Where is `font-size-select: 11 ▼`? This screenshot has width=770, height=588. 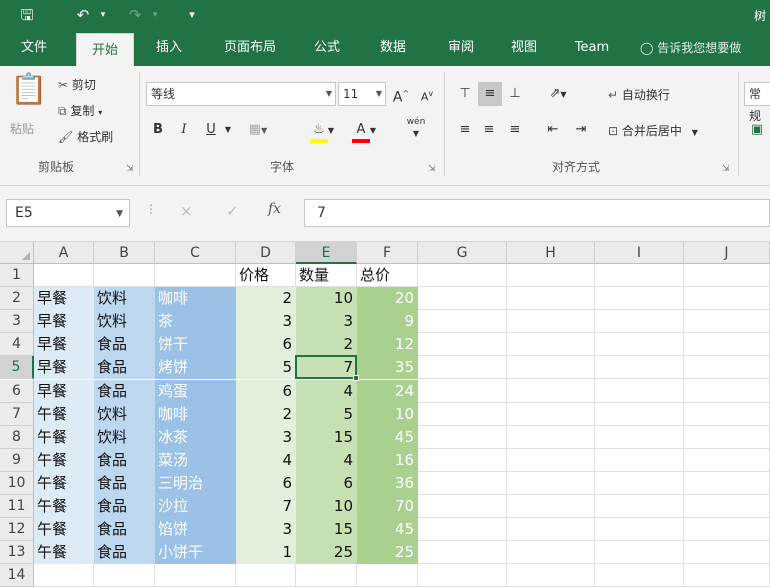
font-size-select: 11 ▼ is located at coordinates (362, 94).